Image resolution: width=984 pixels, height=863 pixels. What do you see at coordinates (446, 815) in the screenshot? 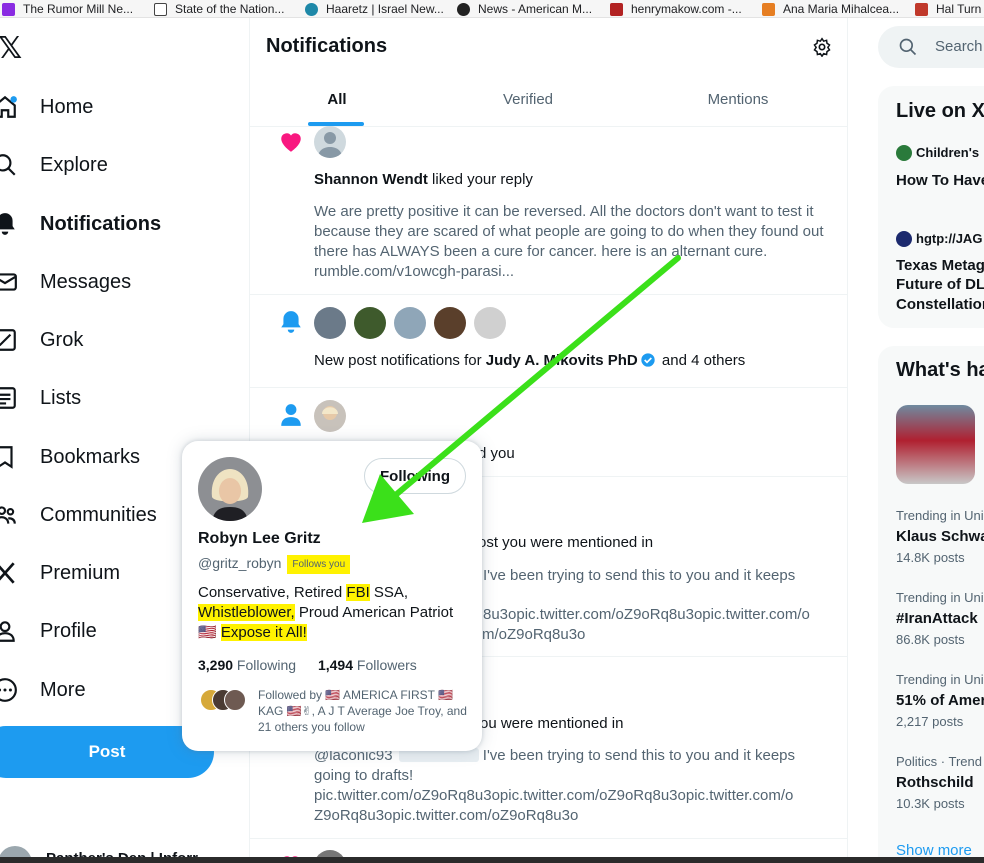
I see `notification-preview: Z9oRq8u3opic.twitter.com/oZ9oRq8u3o` at bounding box center [446, 815].